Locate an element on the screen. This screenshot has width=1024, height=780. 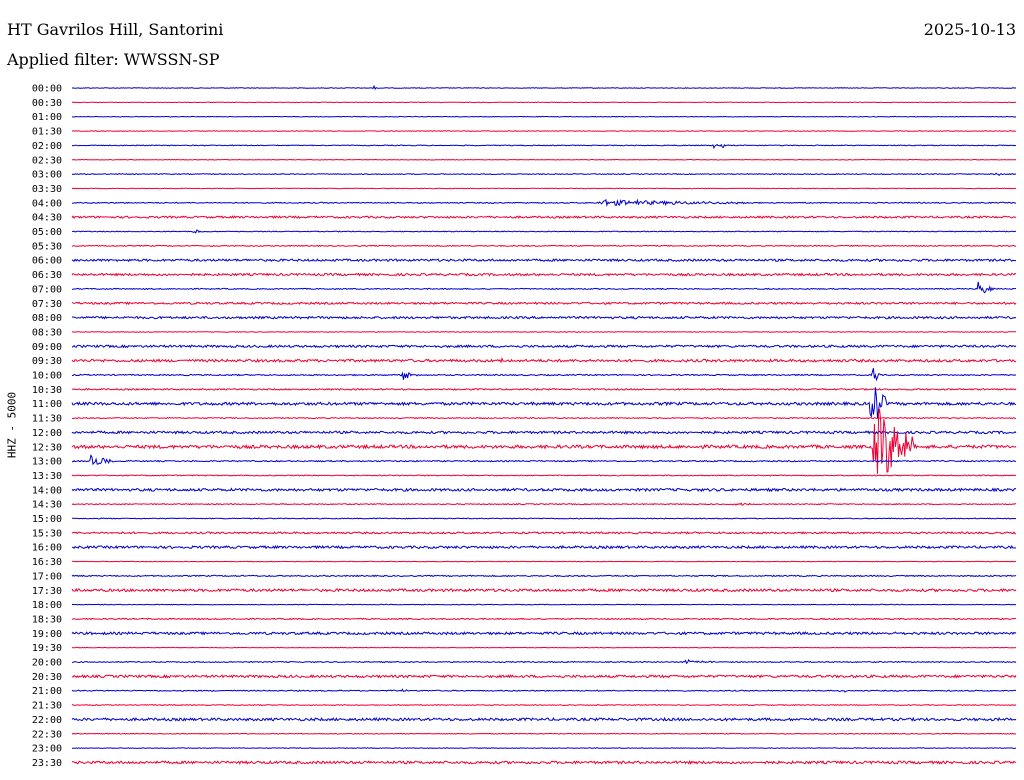
tick-label: 20:30 is located at coordinates (47, 677).